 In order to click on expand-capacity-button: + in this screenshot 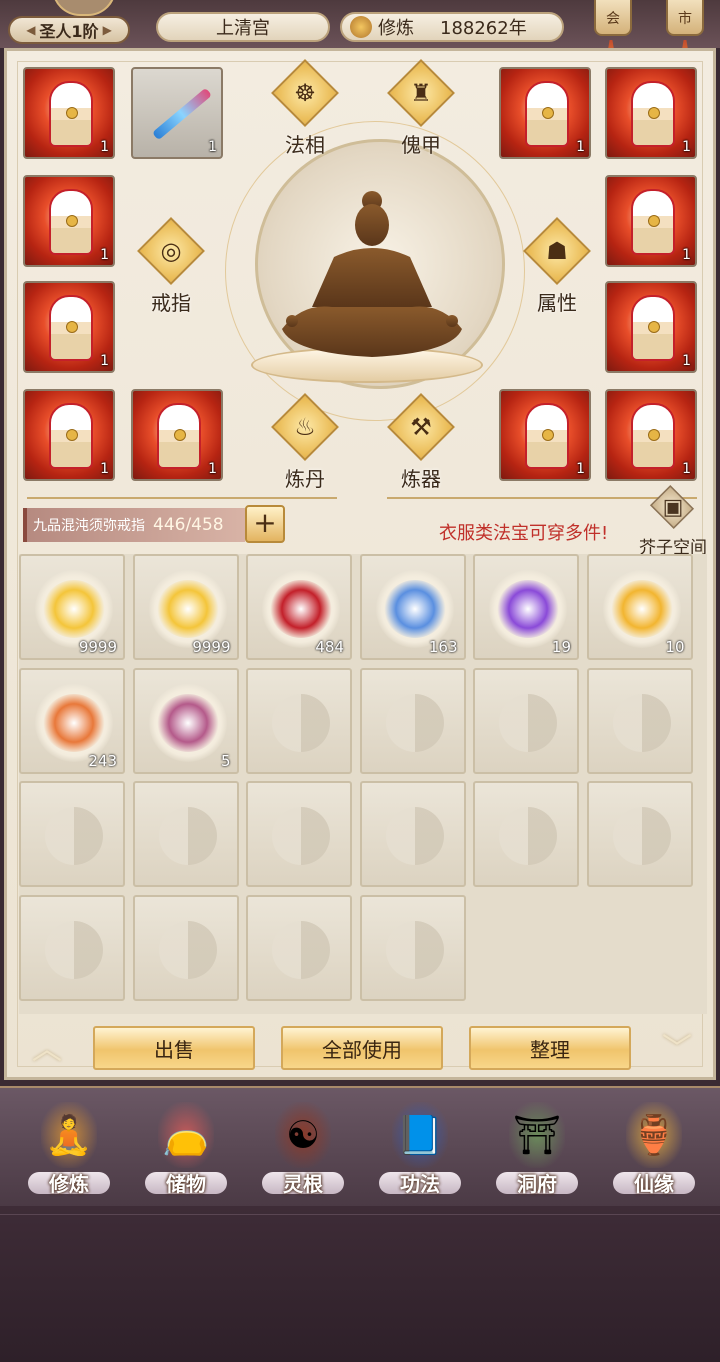, I will do `click(265, 524)`.